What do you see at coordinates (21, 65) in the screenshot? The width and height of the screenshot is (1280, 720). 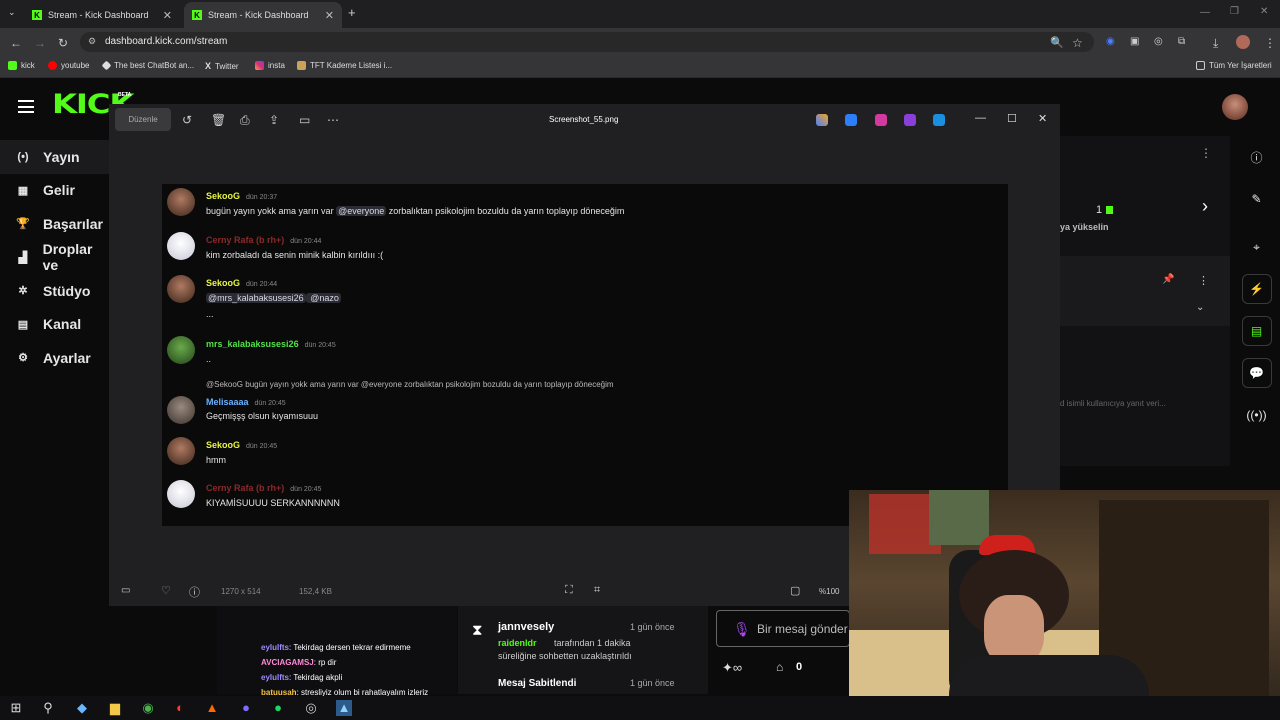 I see `bookmark-kick: kick` at bounding box center [21, 65].